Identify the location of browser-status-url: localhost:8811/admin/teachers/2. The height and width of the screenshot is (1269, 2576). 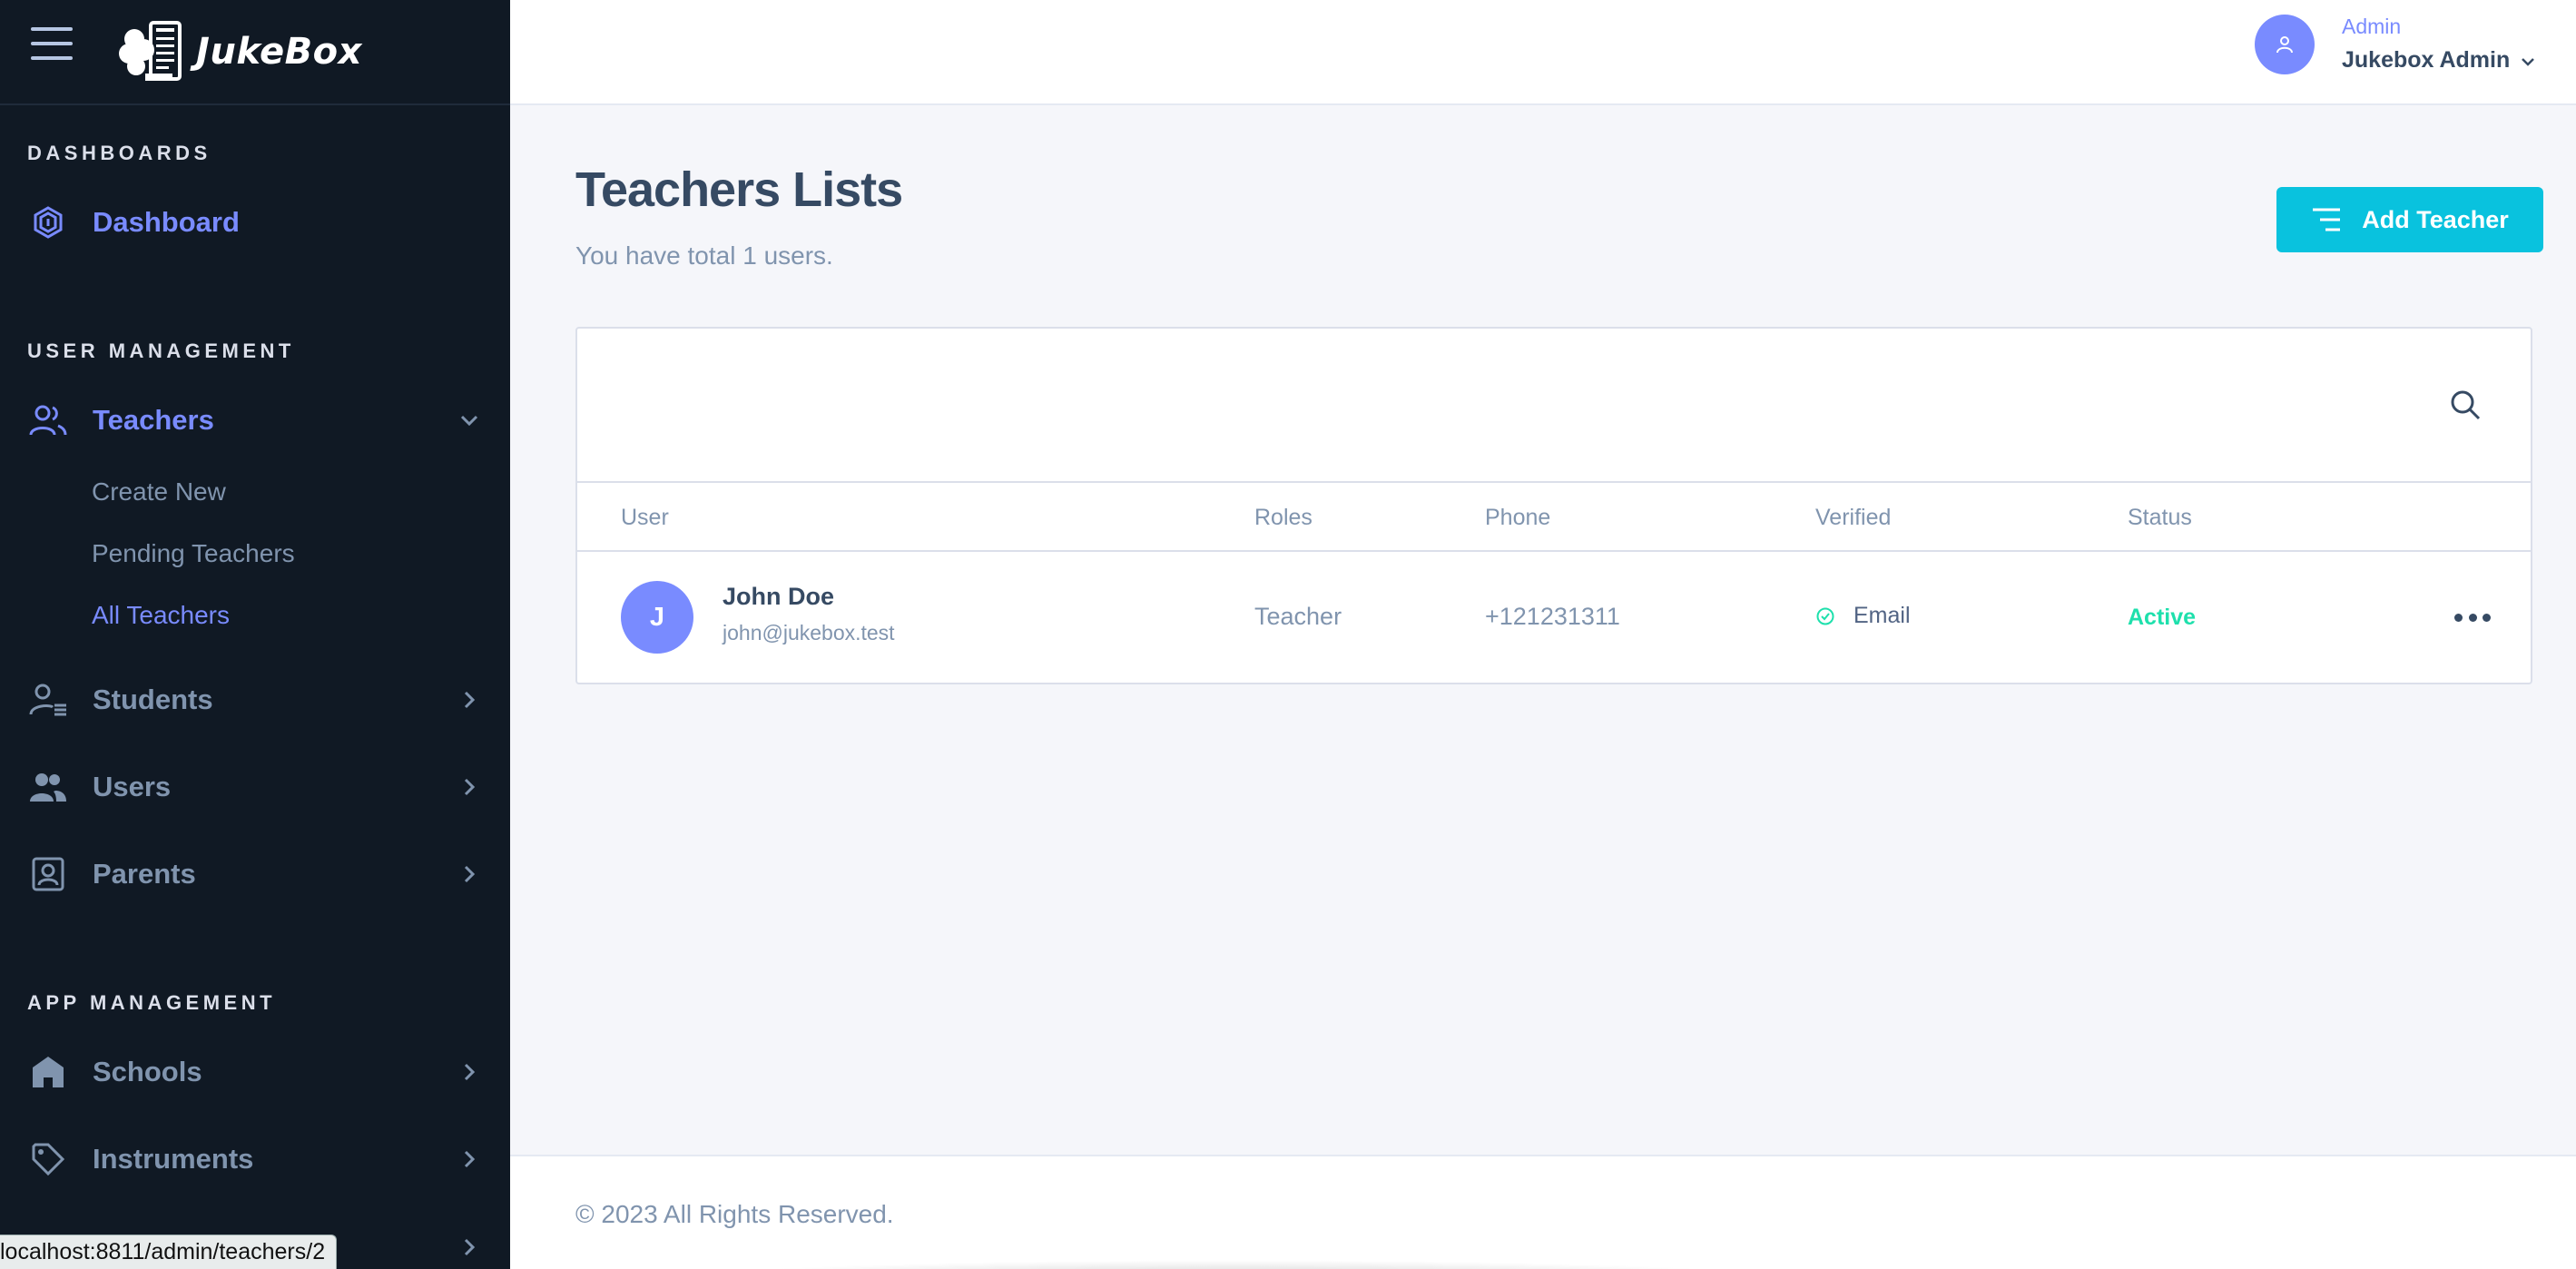
(169, 1252).